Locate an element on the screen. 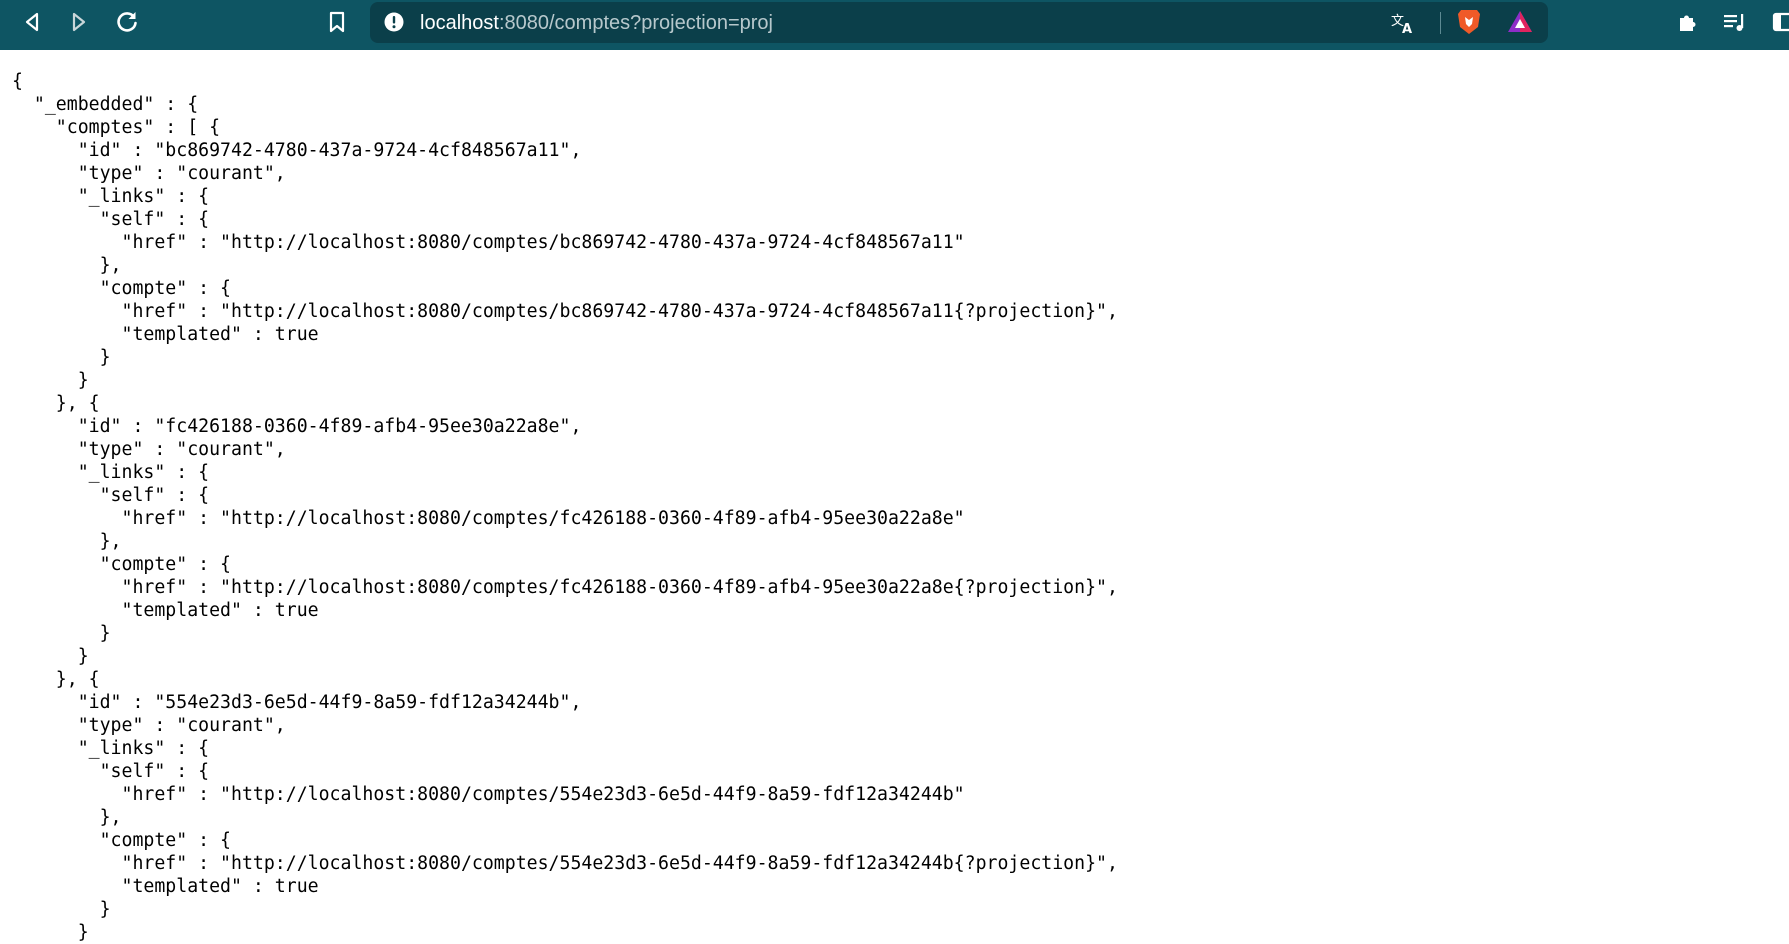 The width and height of the screenshot is (1789, 944). url-host: localhost is located at coordinates (459, 23).